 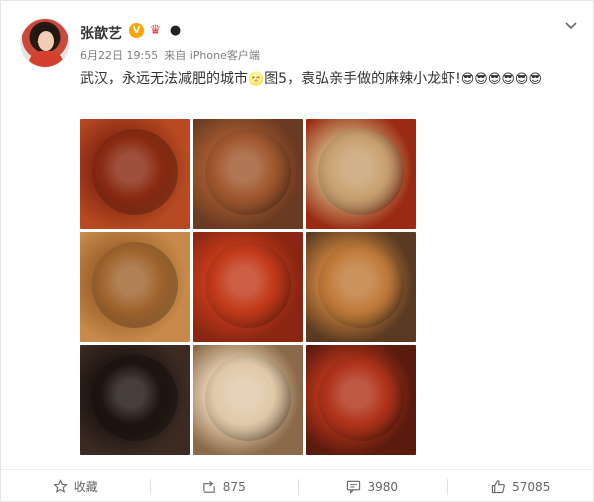 I want to click on verified-v-icon: V, so click(x=136, y=30).